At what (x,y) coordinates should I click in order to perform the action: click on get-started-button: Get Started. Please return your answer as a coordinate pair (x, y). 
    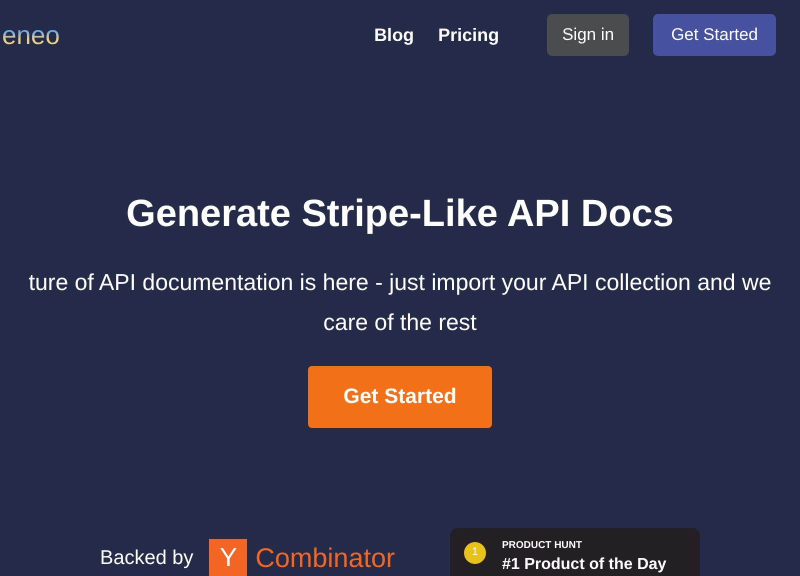
    Looking at the image, I should click on (714, 35).